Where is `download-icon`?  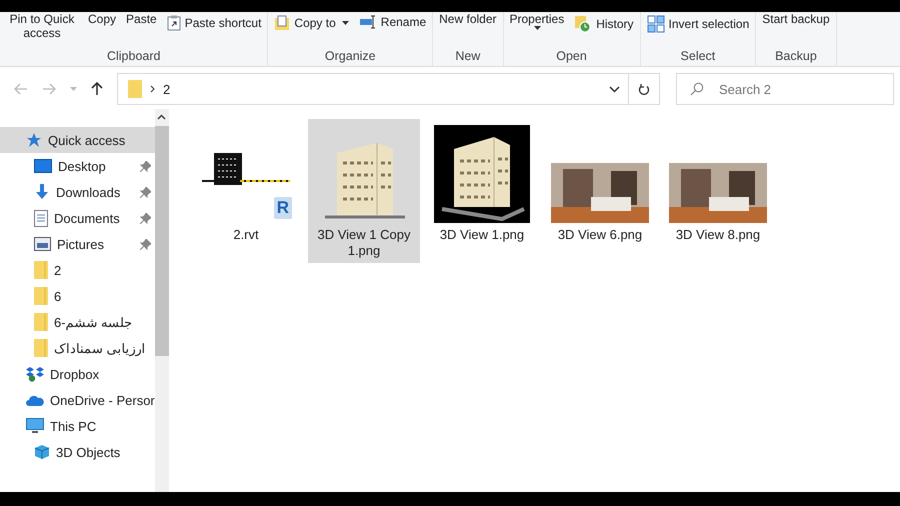
download-icon is located at coordinates (42, 192).